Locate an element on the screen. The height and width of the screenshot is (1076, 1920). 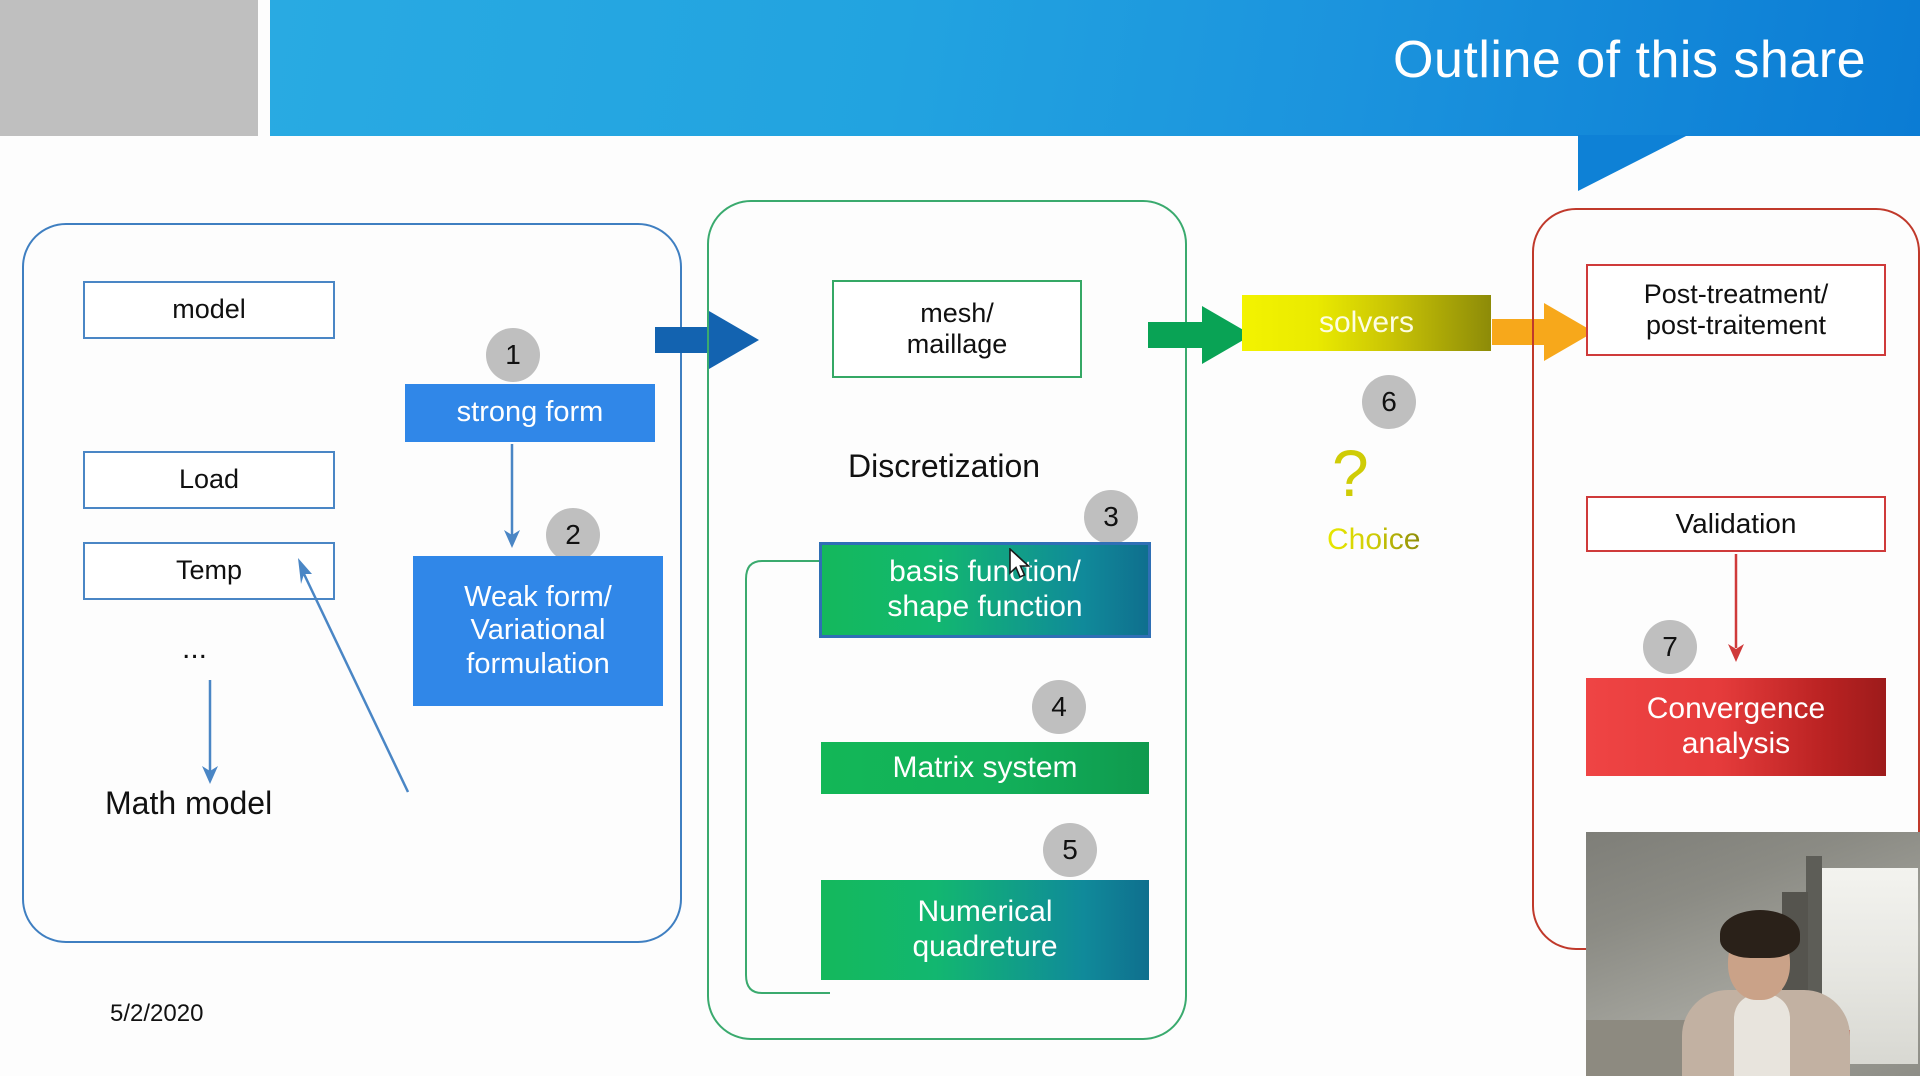
step-badge-7-number: 7 is located at coordinates (1670, 646).